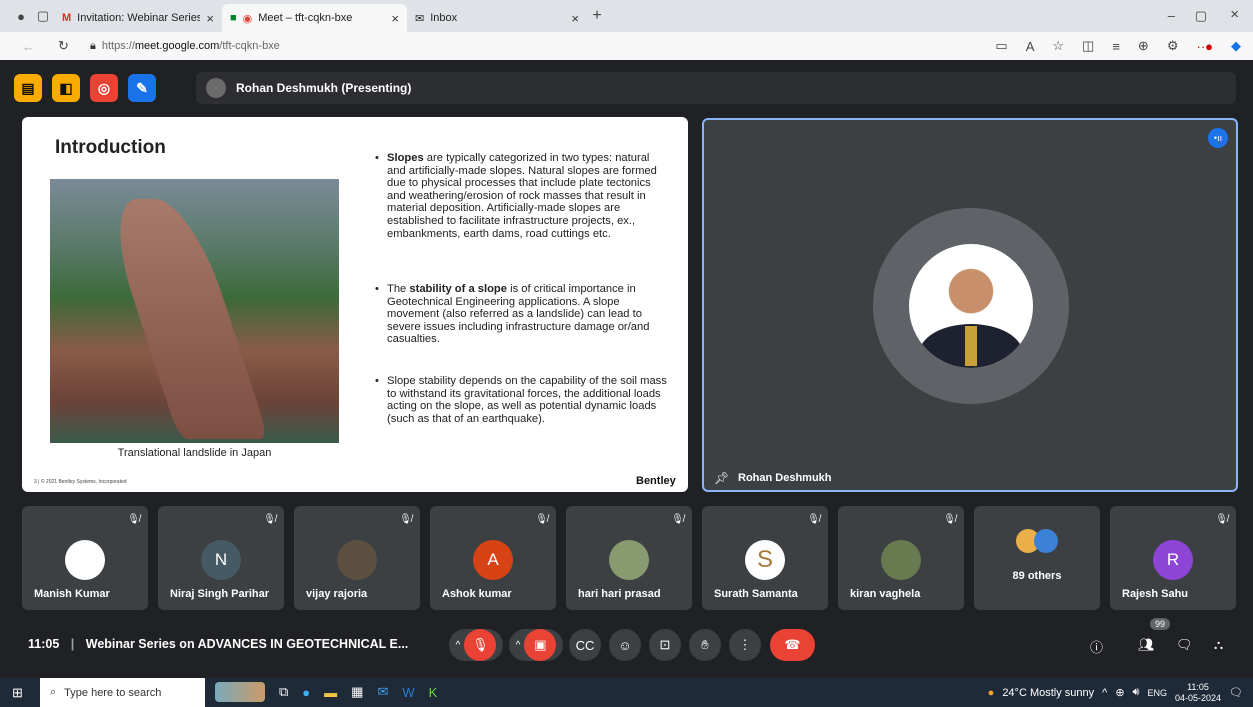  Describe the element at coordinates (1236, 692) in the screenshot. I see `notification-icon: 🗨︎` at that location.